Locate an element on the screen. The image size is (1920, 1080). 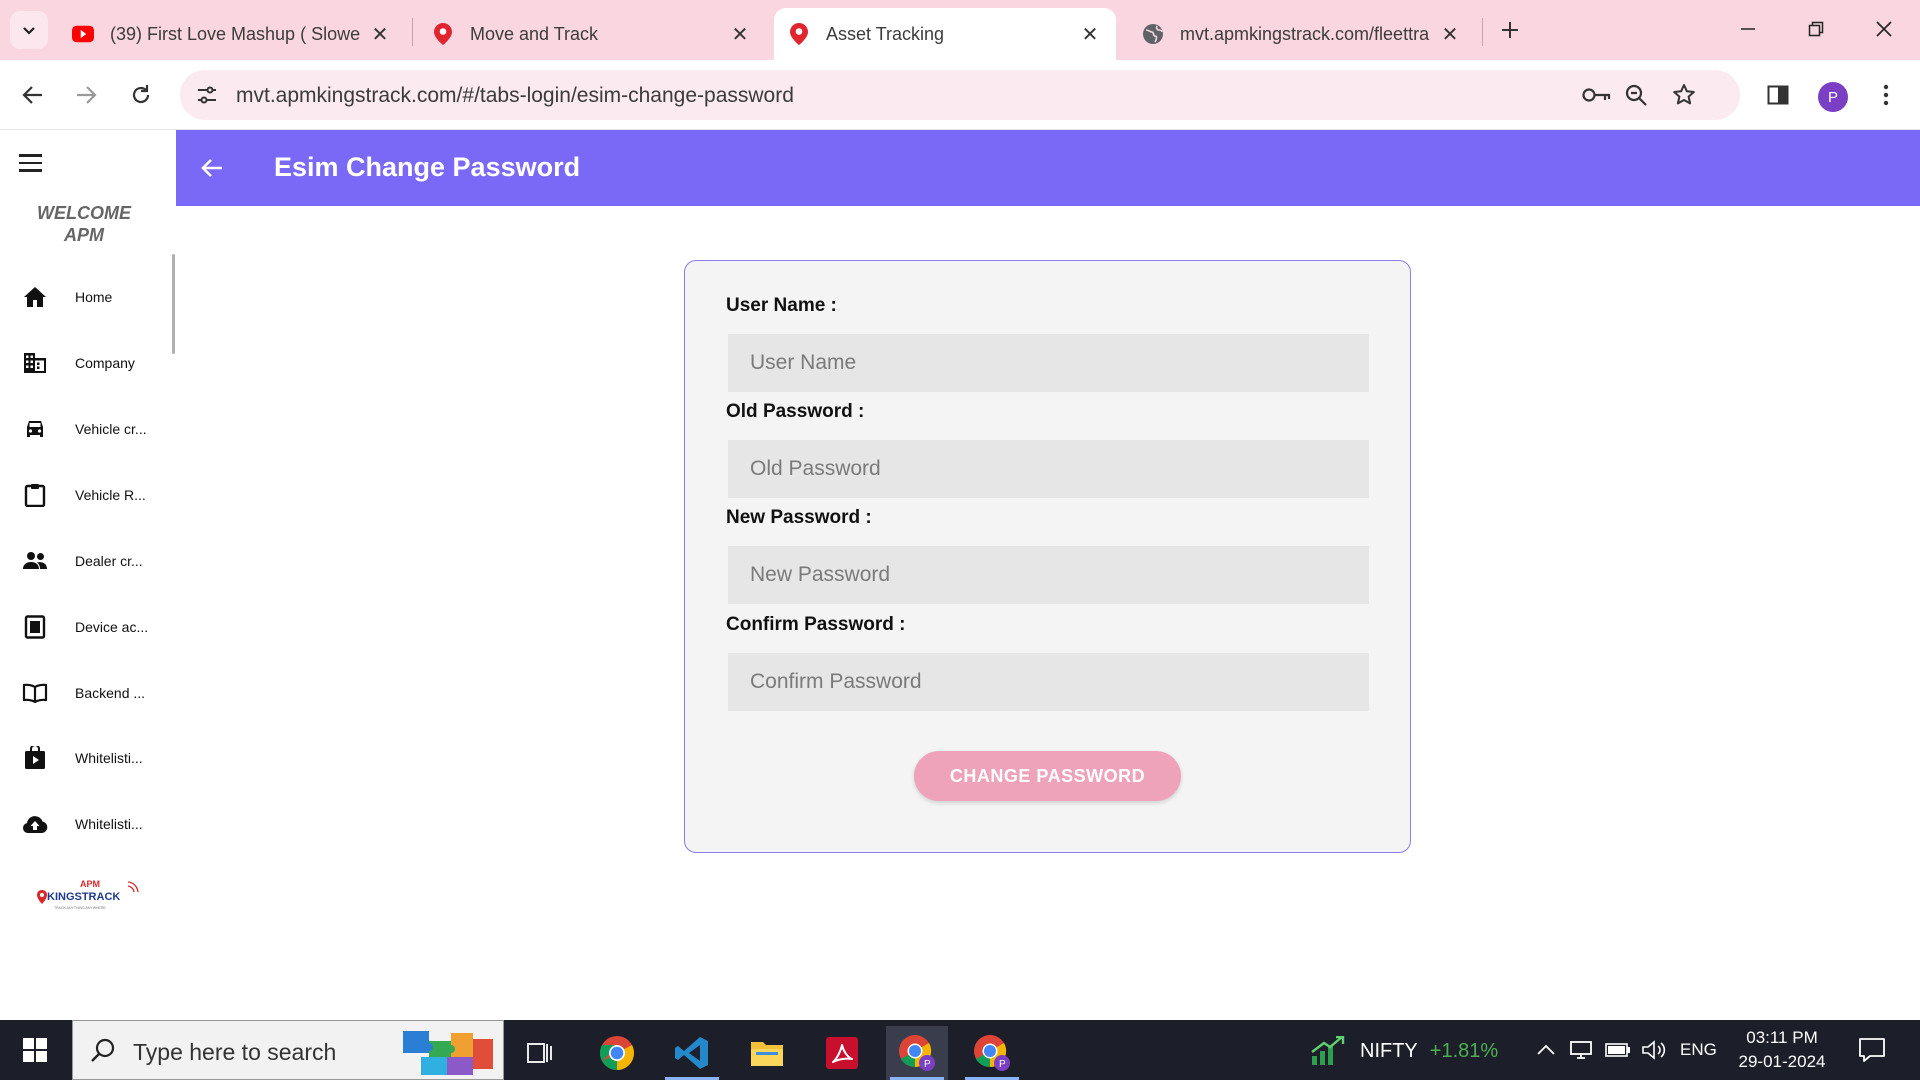
sidebar-item-home: Home is located at coordinates (85, 297).